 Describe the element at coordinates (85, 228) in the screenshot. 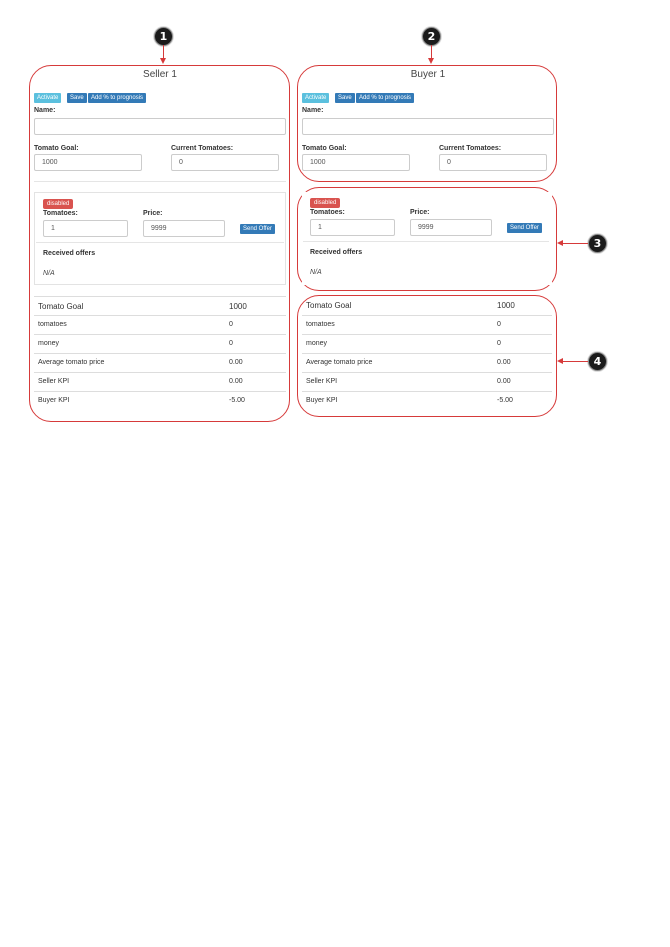

I see `seller-tomatoes-input: 1` at that location.